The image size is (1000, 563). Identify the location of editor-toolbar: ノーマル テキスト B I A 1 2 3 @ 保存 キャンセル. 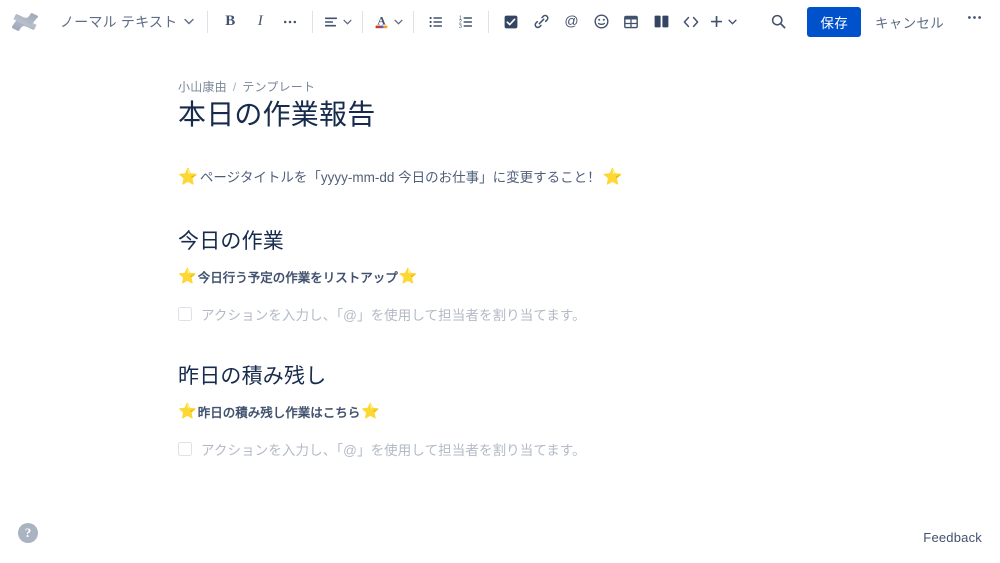
(500, 22).